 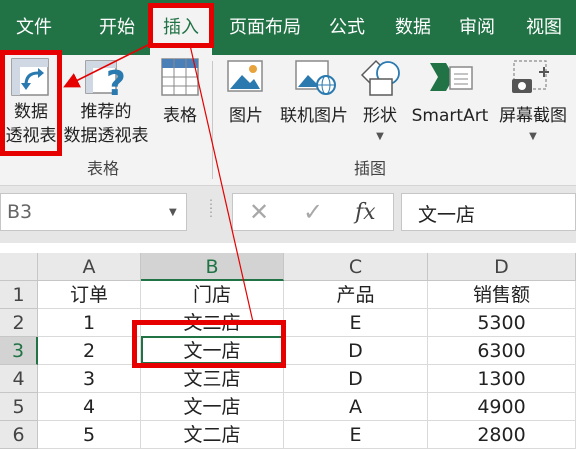 I want to click on screenshot-label: 屏幕截图, so click(x=533, y=116).